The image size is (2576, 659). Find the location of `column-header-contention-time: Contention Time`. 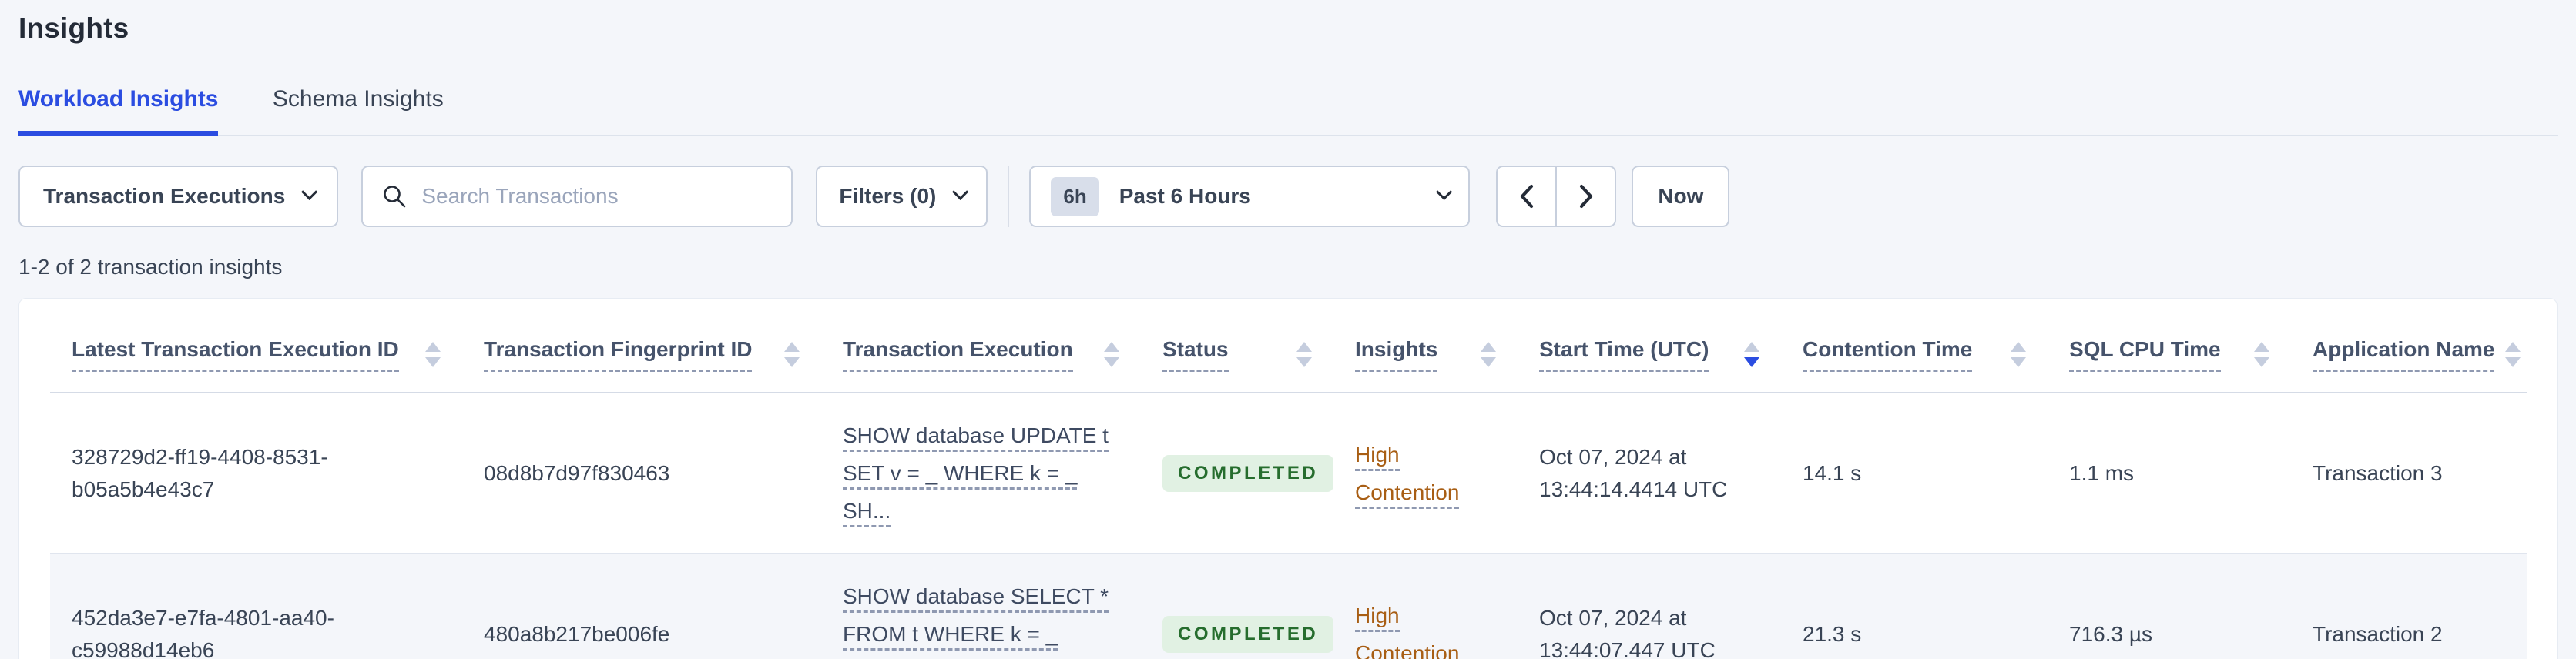

column-header-contention-time: Contention Time is located at coordinates (1914, 346).